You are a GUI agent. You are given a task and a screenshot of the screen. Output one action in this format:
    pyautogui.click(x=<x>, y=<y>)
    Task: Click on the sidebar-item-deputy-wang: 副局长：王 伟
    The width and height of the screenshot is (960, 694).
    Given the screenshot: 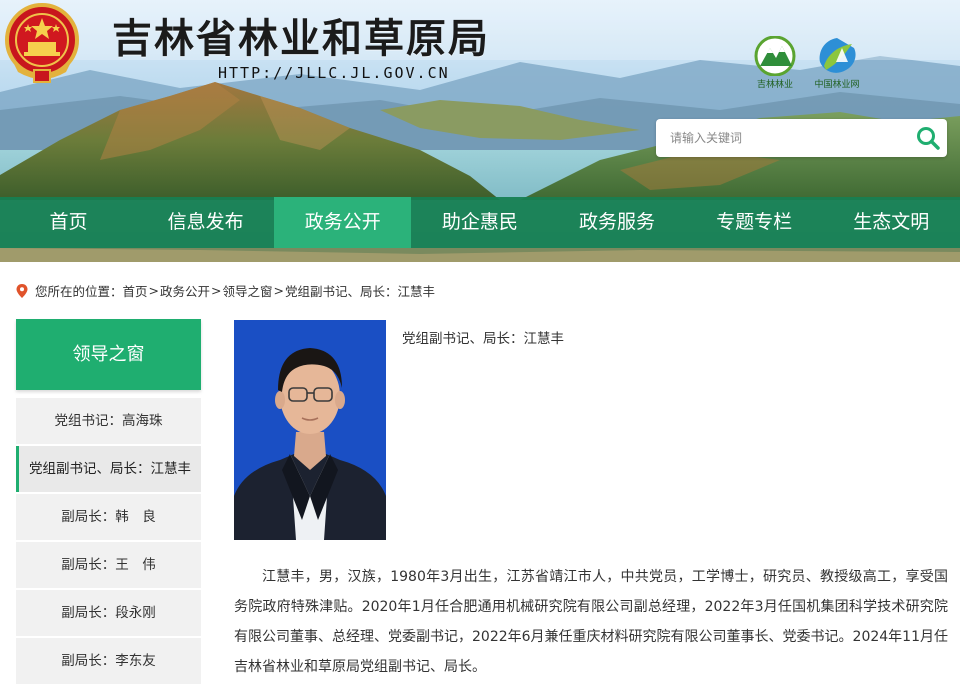 What is the action you would take?
    pyautogui.click(x=108, y=565)
    